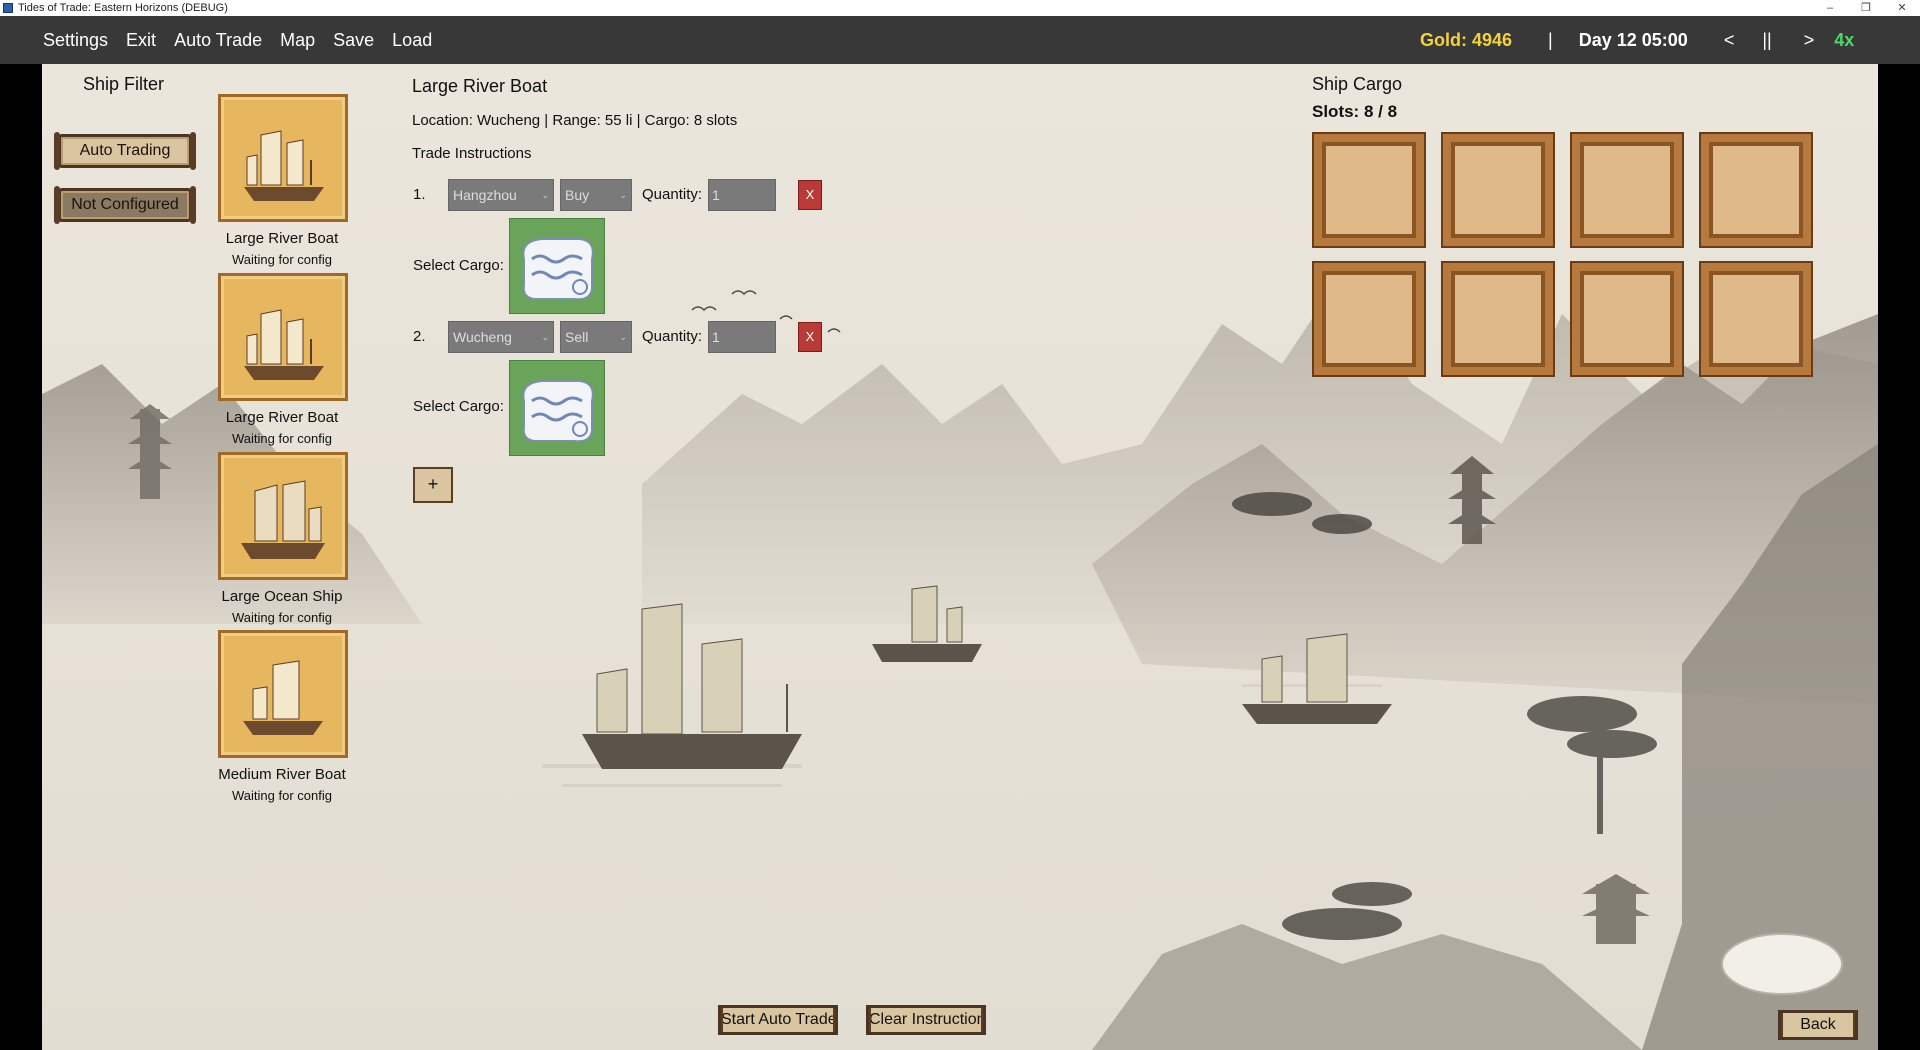 The height and width of the screenshot is (1050, 1920). What do you see at coordinates (577, 337) in the screenshot?
I see `action-value: Sell` at bounding box center [577, 337].